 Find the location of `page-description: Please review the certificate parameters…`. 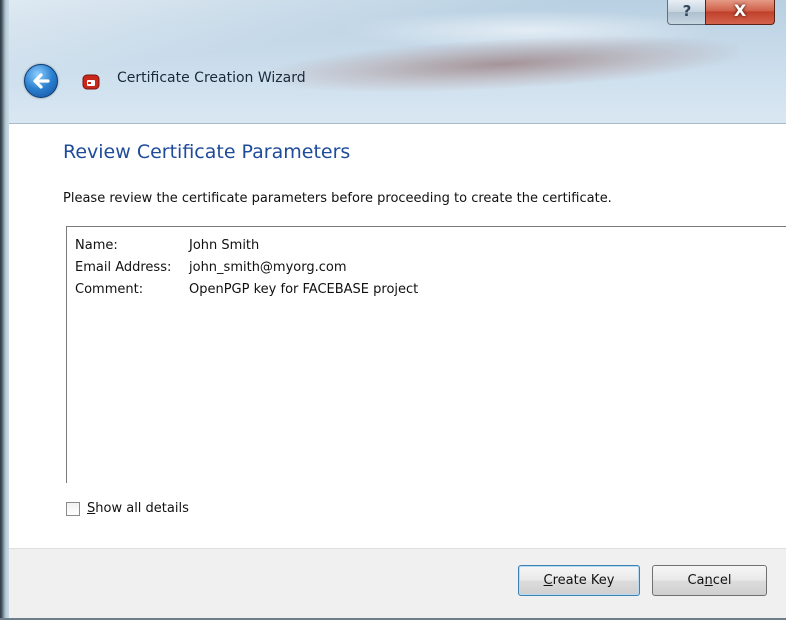

page-description: Please review the certificate parameters… is located at coordinates (337, 198).